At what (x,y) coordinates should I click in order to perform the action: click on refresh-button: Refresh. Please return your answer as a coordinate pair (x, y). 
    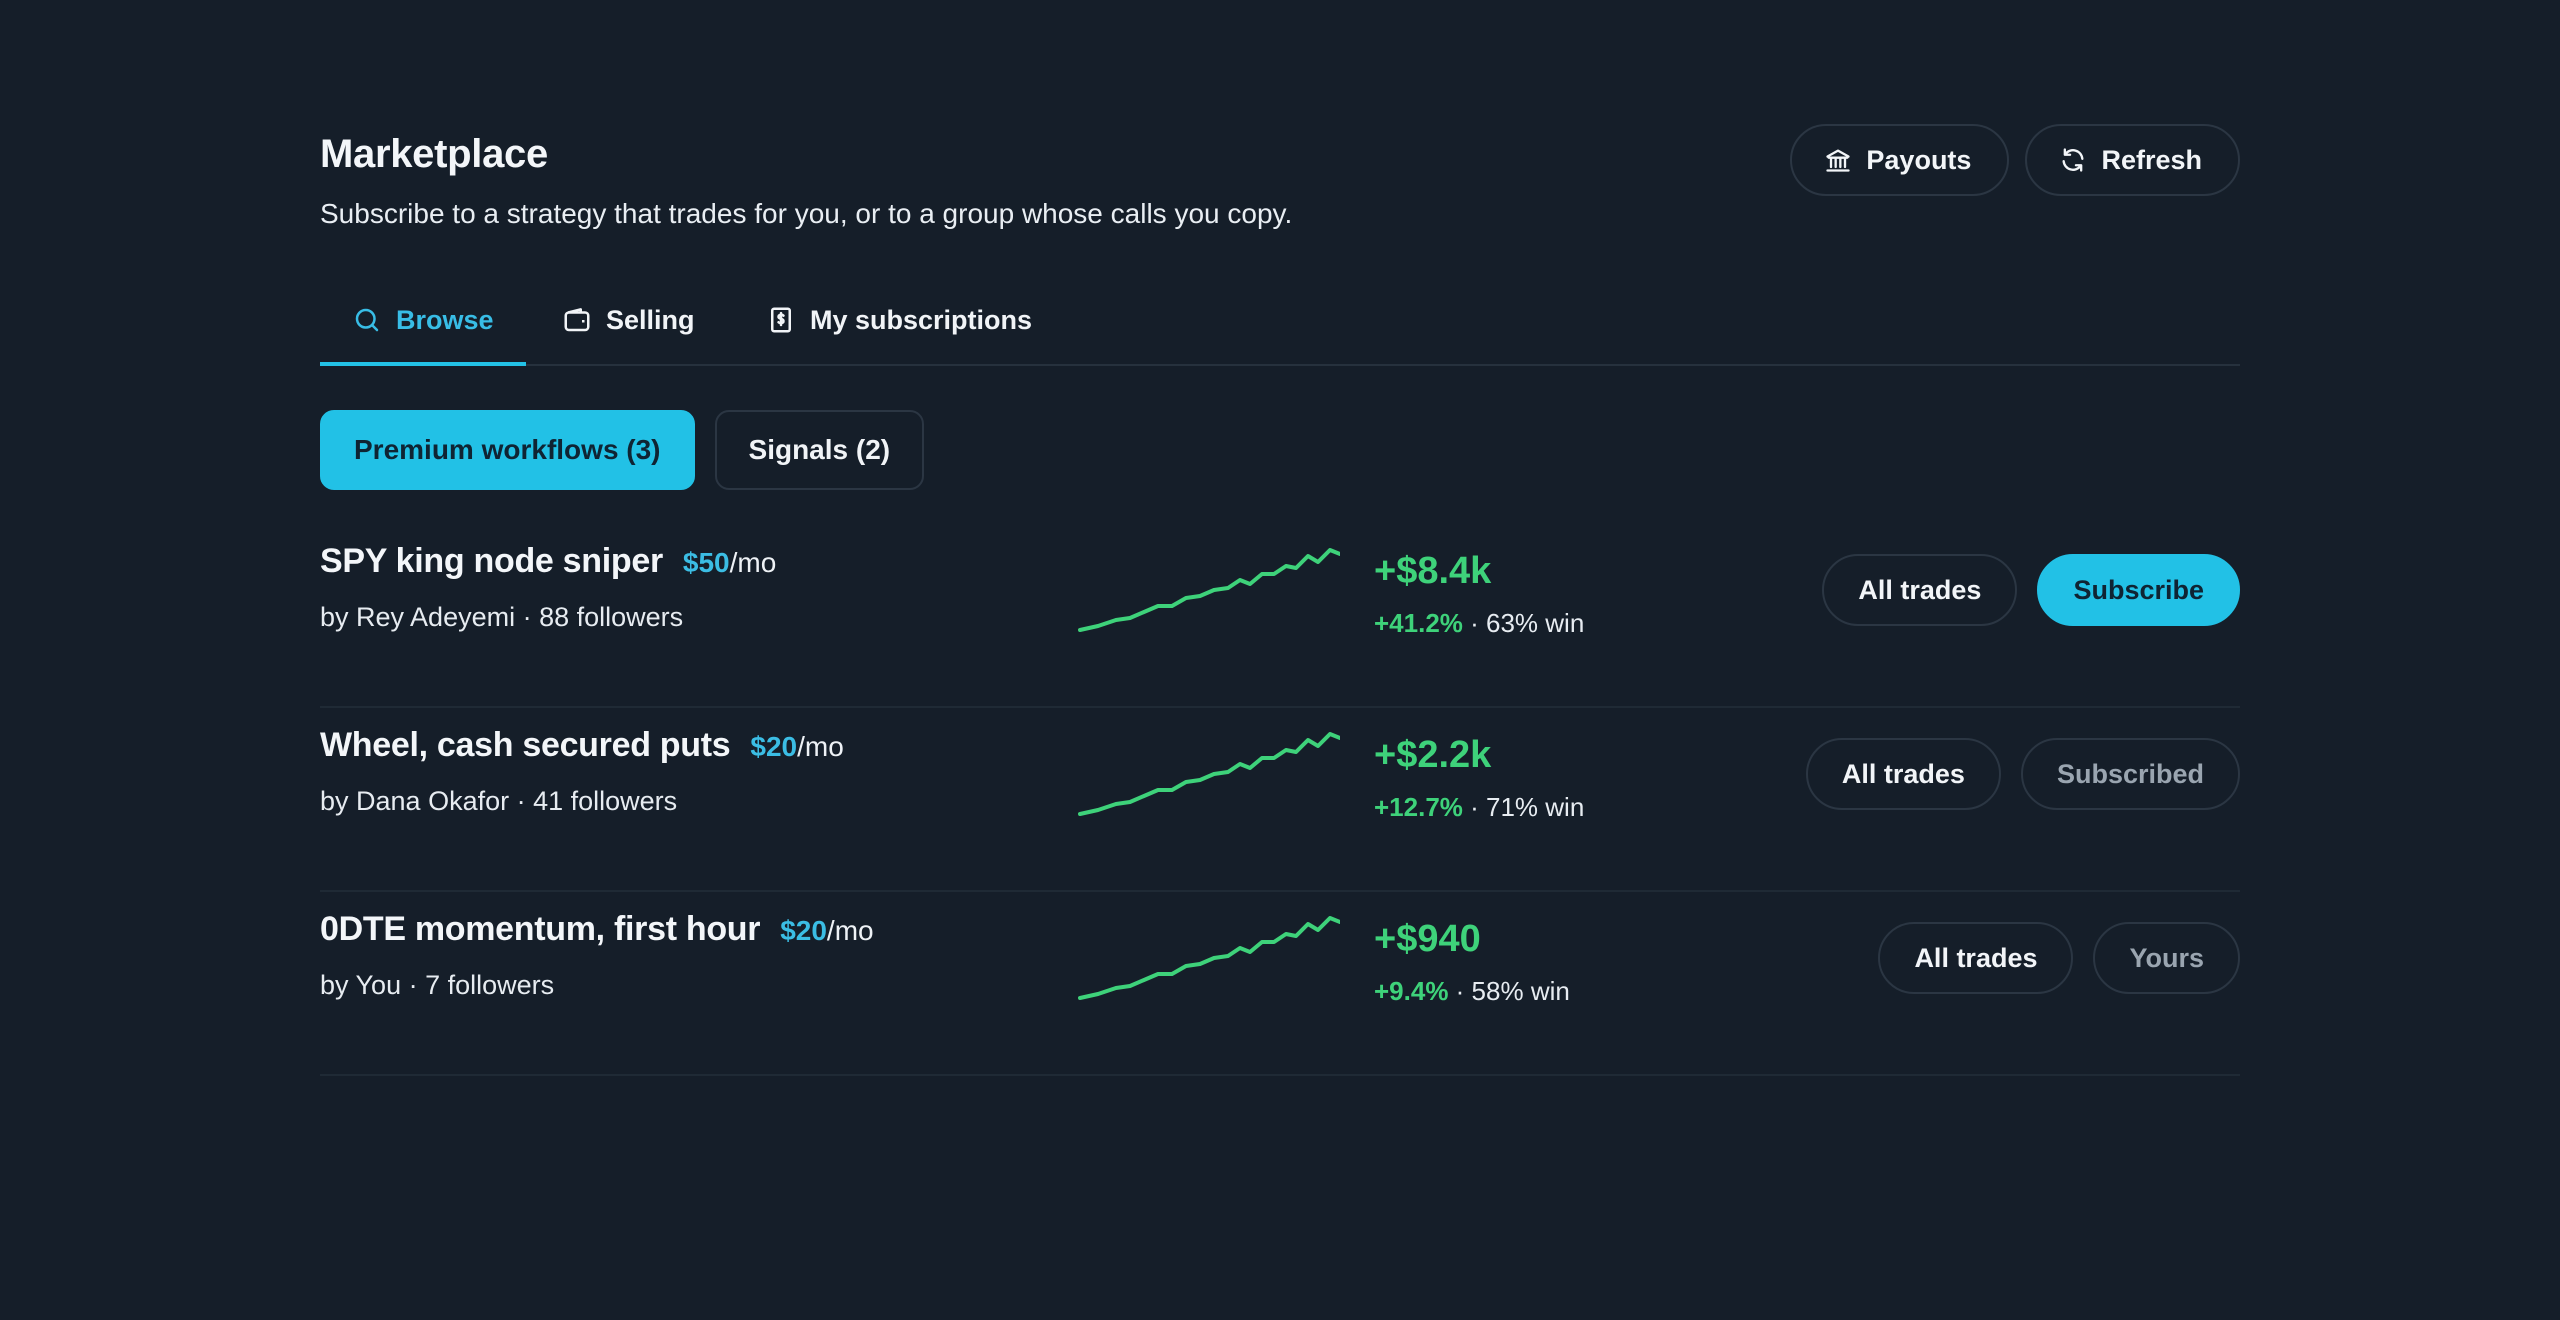
    Looking at the image, I should click on (2132, 160).